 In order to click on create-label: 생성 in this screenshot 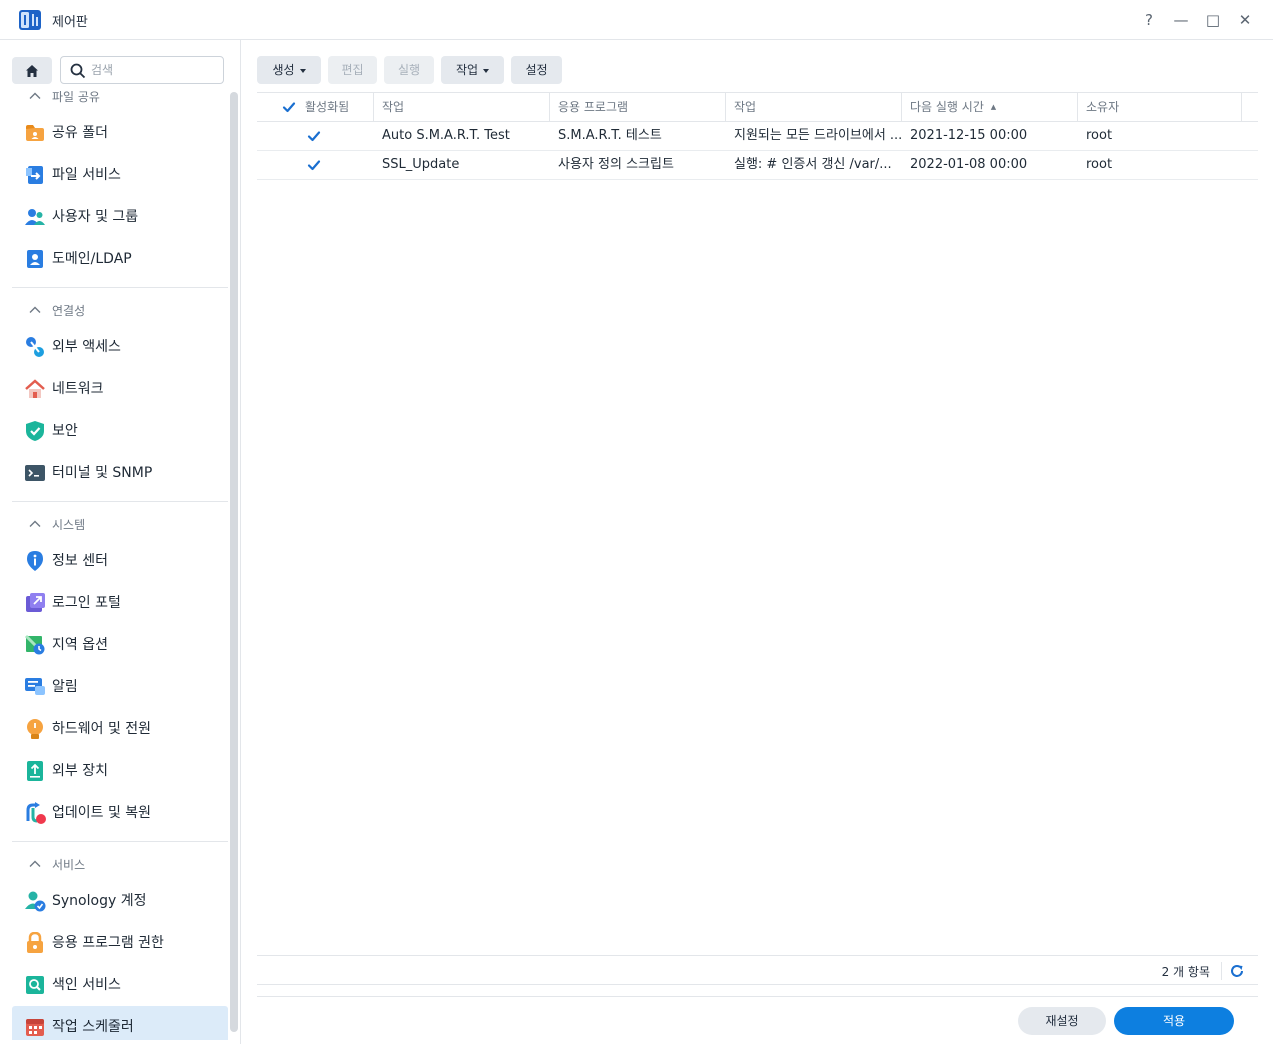, I will do `click(283, 70)`.